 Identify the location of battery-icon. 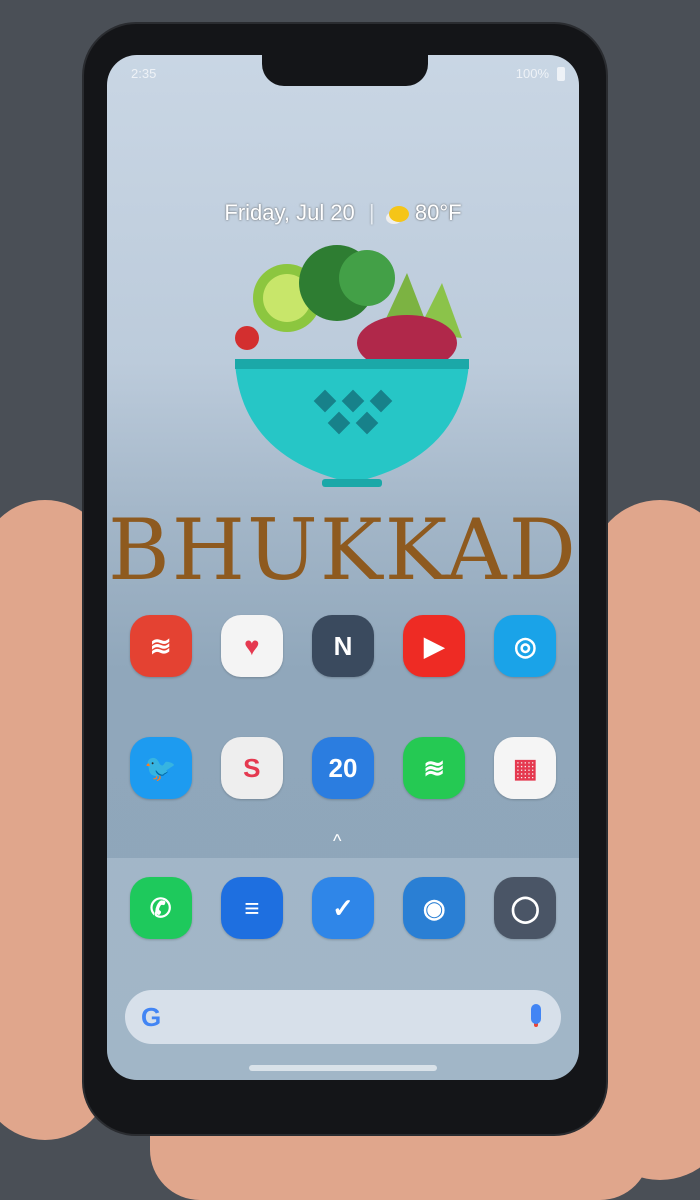
(561, 74).